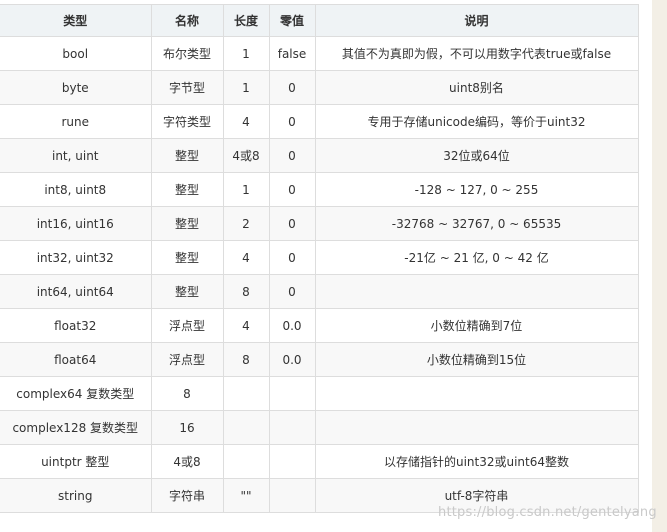 The height and width of the screenshot is (532, 667). What do you see at coordinates (187, 393) in the screenshot?
I see `cell-name: 8` at bounding box center [187, 393].